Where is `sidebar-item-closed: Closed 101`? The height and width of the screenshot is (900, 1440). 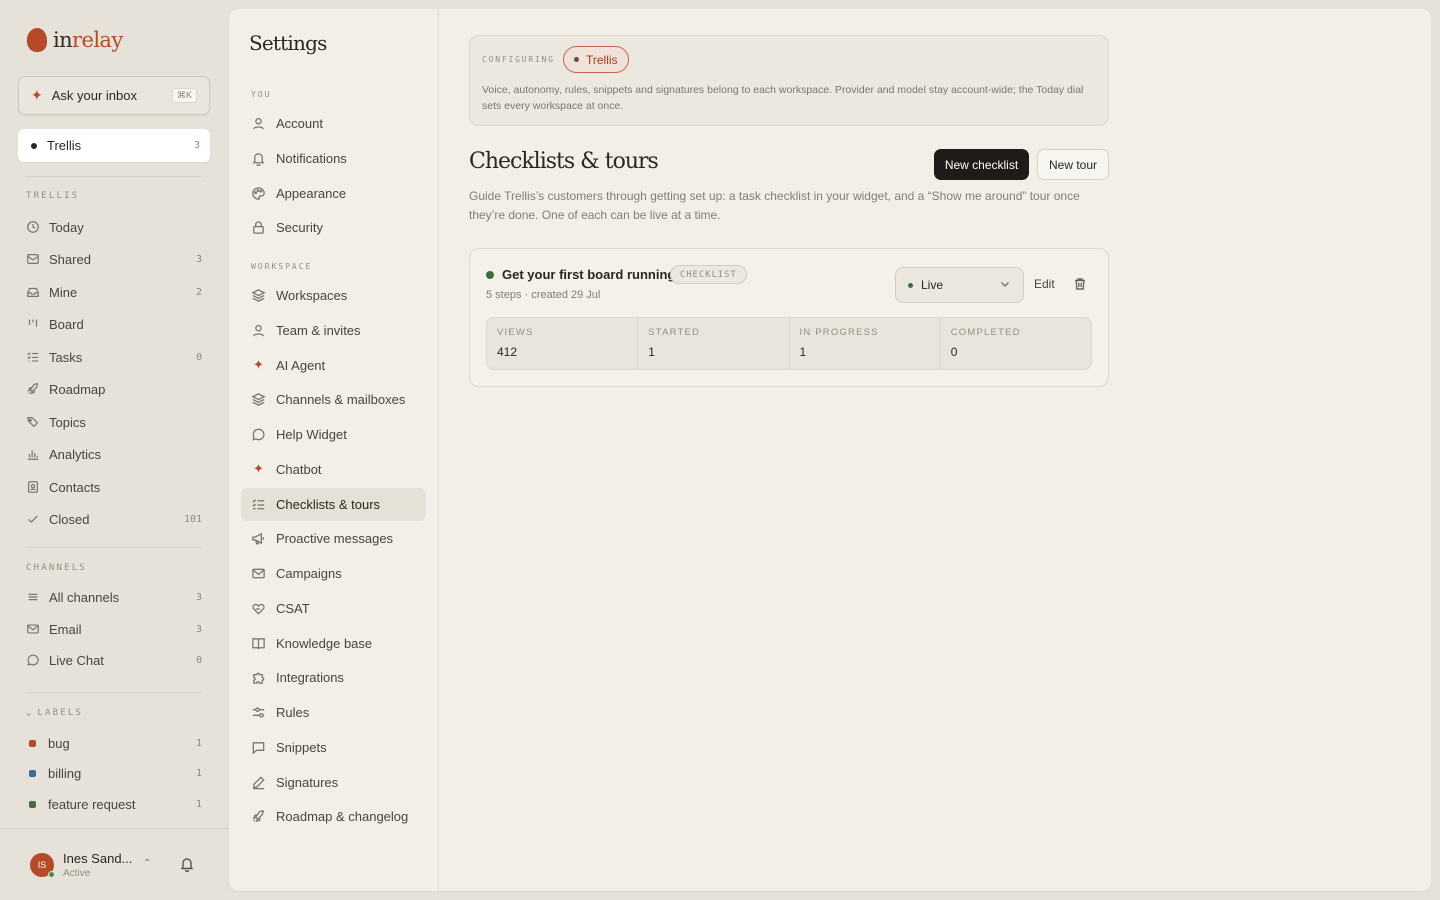 sidebar-item-closed: Closed 101 is located at coordinates (114, 519).